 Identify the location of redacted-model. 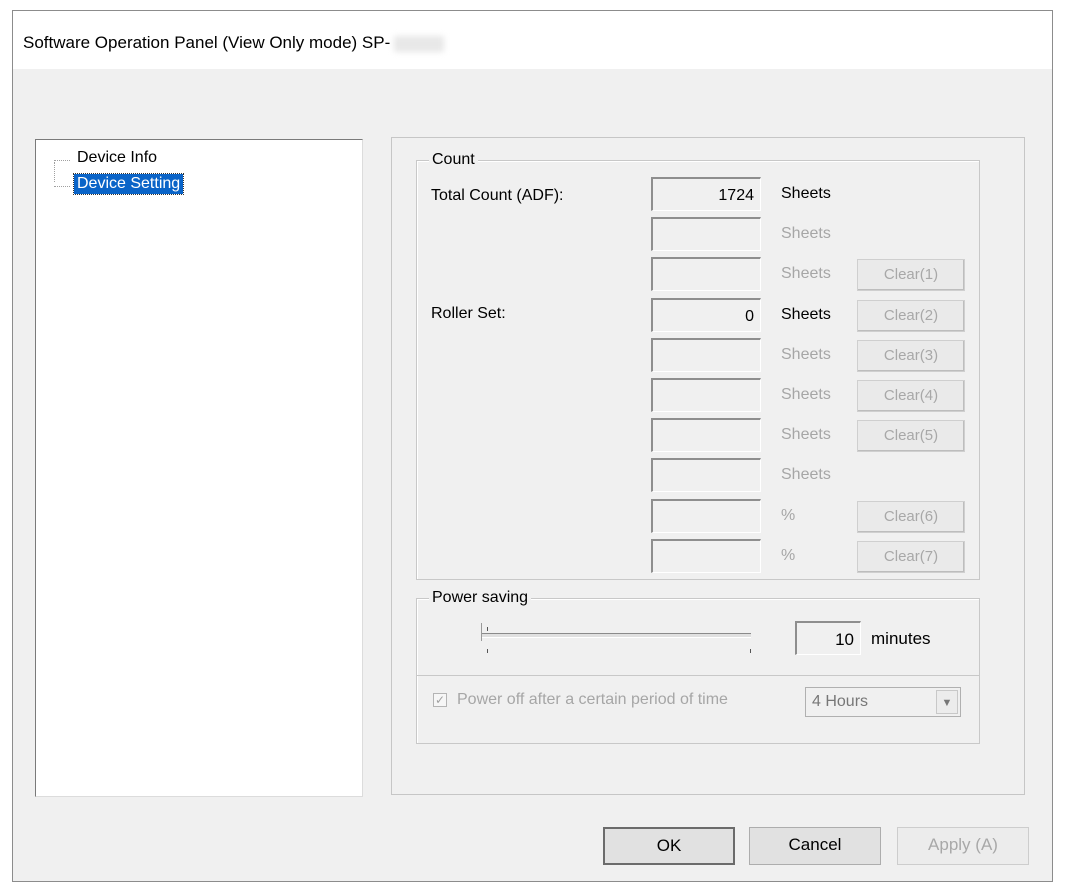
(419, 43).